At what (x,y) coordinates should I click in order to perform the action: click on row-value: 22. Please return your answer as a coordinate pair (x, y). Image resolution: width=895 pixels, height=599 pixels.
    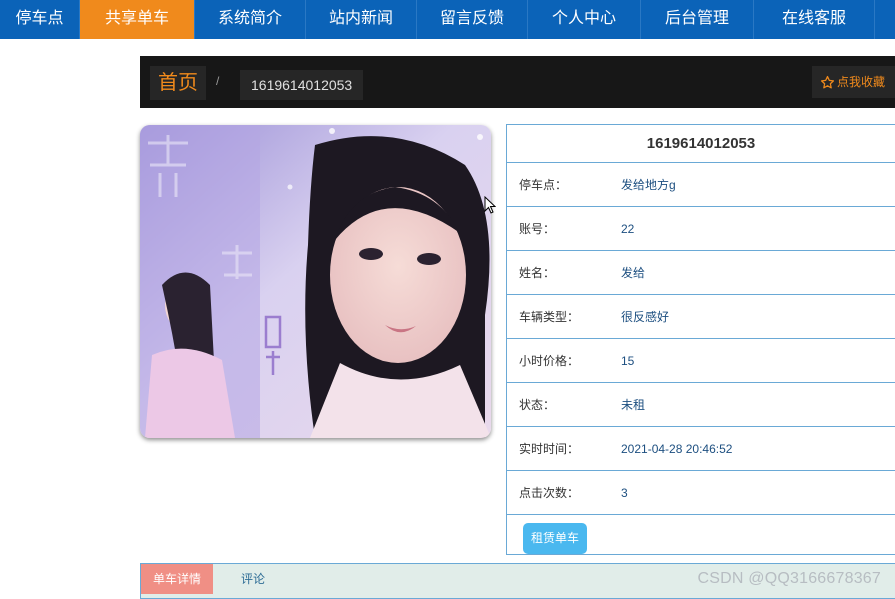
    Looking at the image, I should click on (628, 228).